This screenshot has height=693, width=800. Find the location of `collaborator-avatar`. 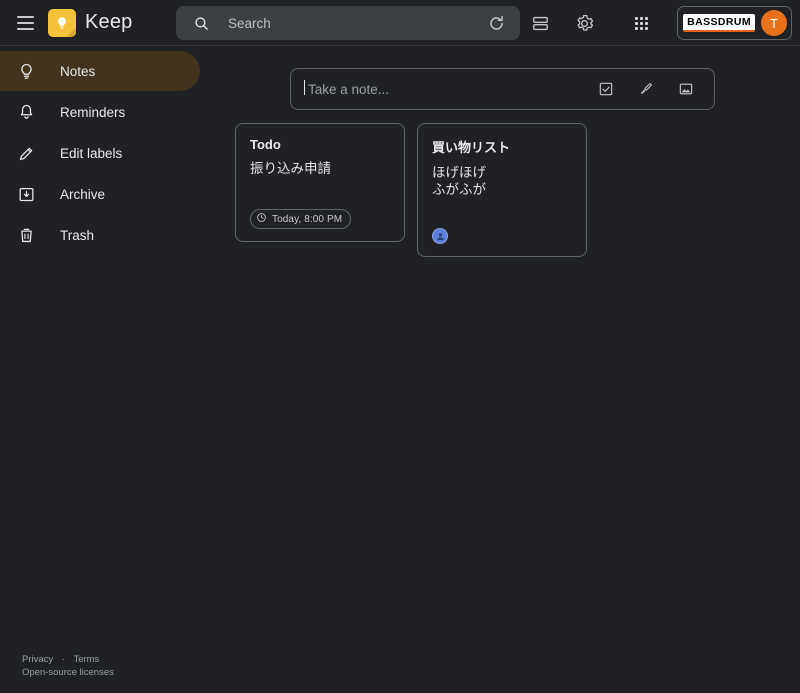

collaborator-avatar is located at coordinates (440, 236).